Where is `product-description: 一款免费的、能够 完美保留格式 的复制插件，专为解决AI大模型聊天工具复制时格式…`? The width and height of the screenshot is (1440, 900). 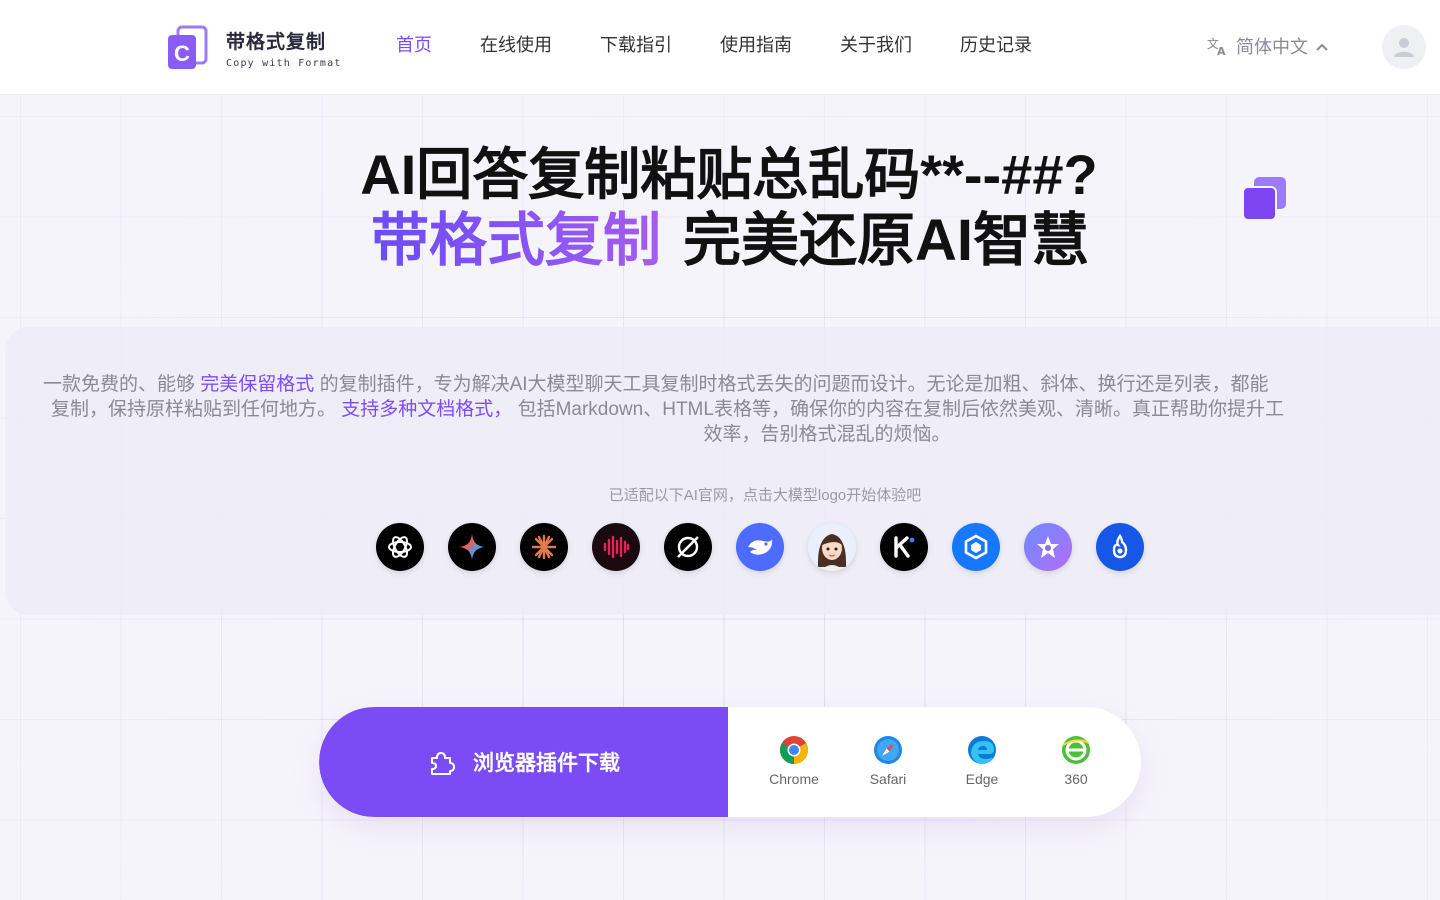 product-description: 一款免费的、能够 完美保留格式 的复制插件，专为解决AI大模型聊天工具复制时格式… is located at coordinates (741, 409).